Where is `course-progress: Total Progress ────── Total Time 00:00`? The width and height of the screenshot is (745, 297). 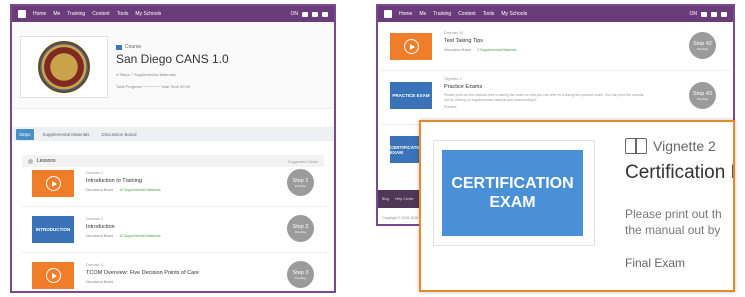 course-progress: Total Progress ────── Total Time 00:00 is located at coordinates (153, 86).